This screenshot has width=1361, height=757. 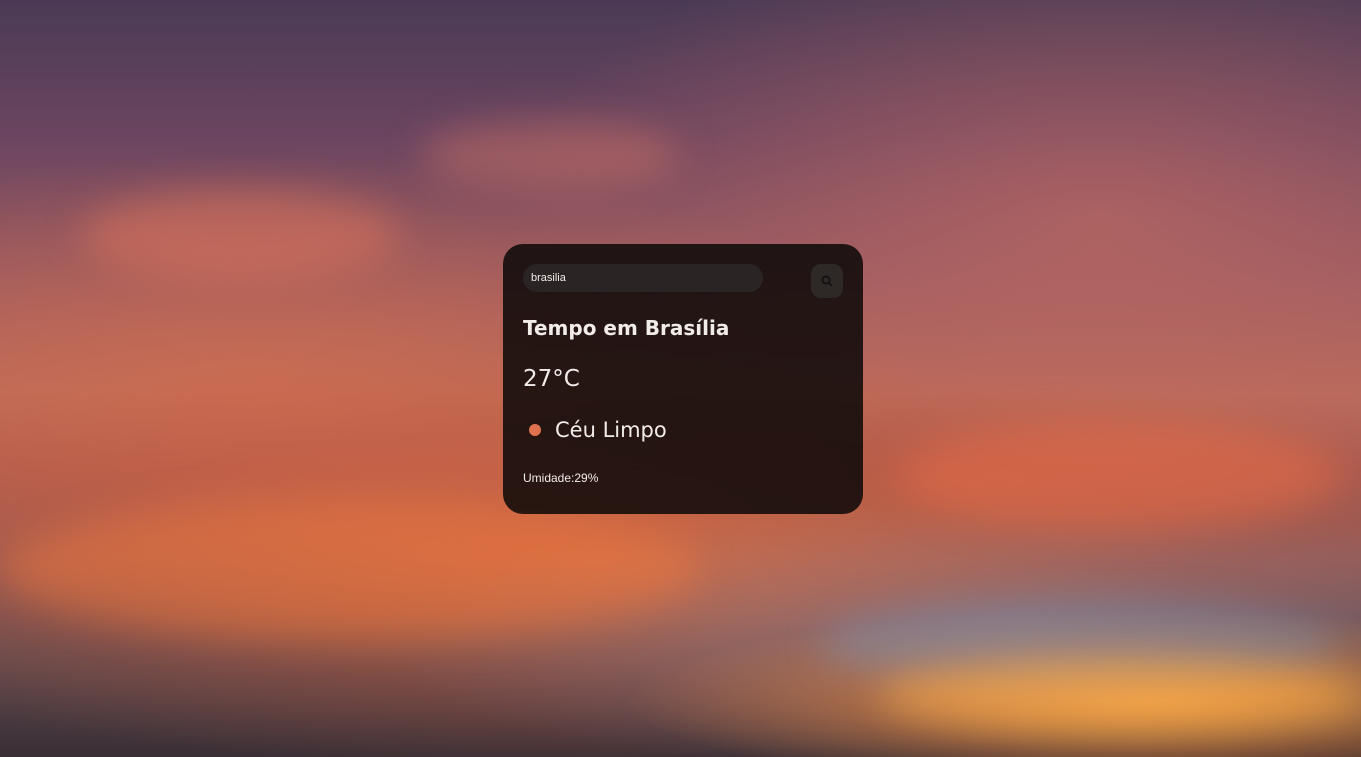 I want to click on city-title: Tempo em Brasília, so click(x=626, y=328).